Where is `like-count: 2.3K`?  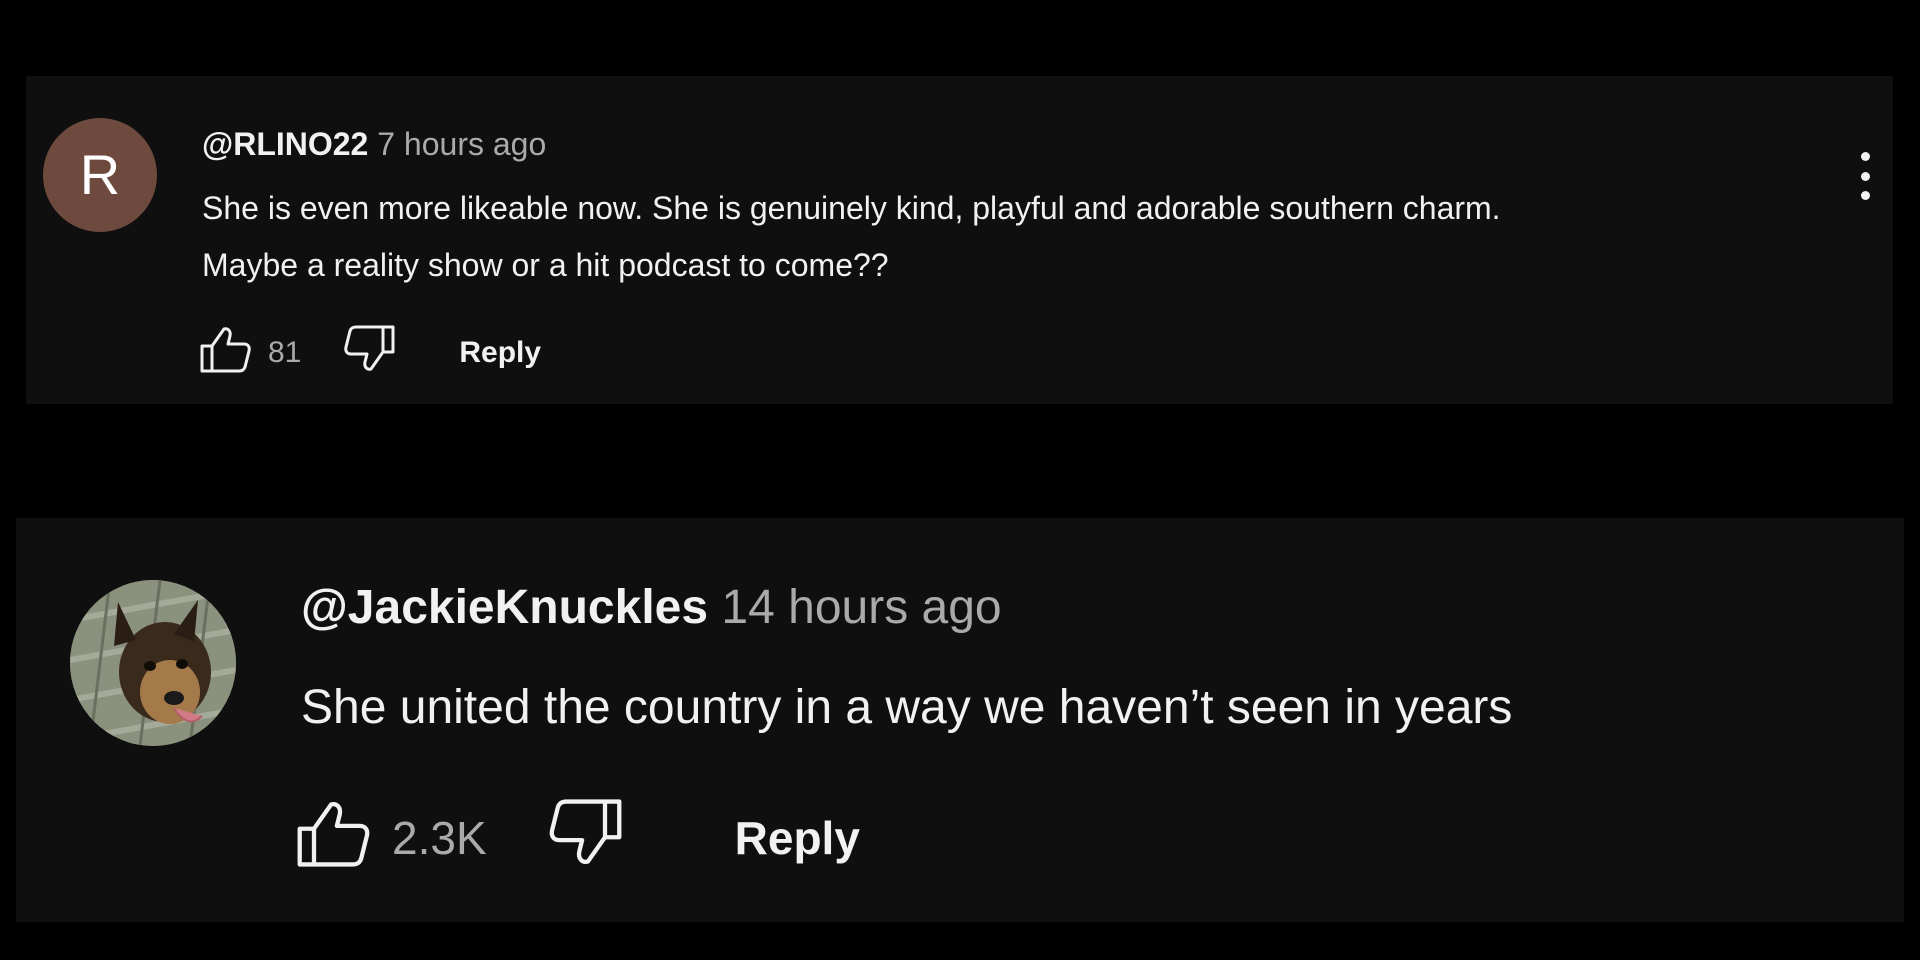
like-count: 2.3K is located at coordinates (439, 838).